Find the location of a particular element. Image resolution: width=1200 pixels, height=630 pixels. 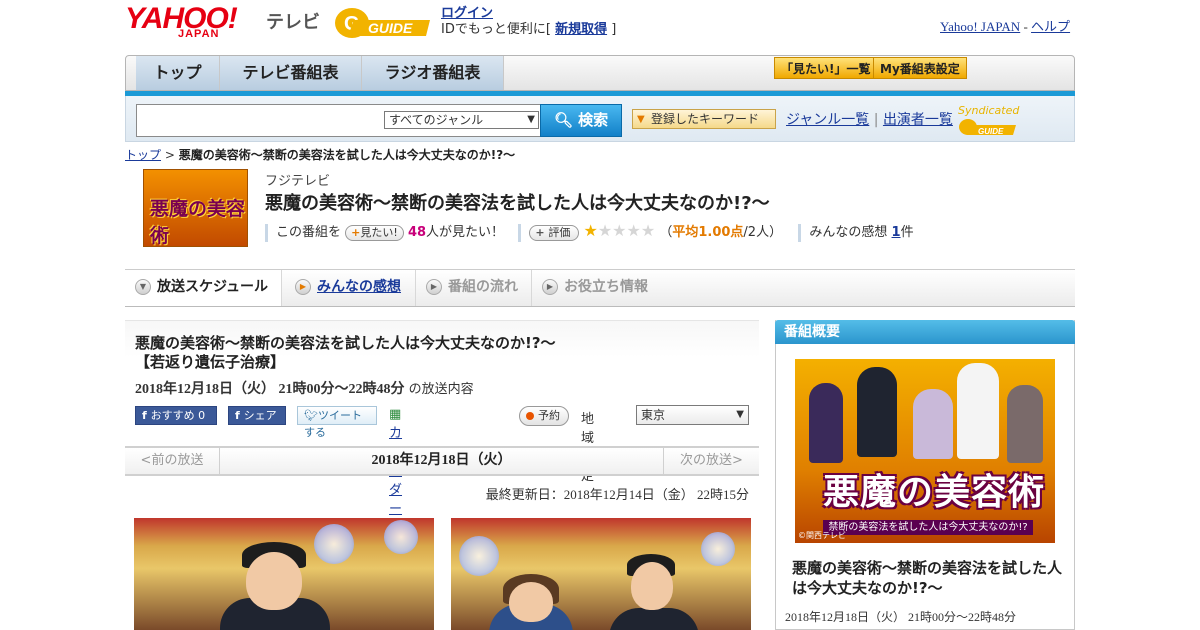

poster-logo: 悪魔の美容術 is located at coordinates (934, 492).